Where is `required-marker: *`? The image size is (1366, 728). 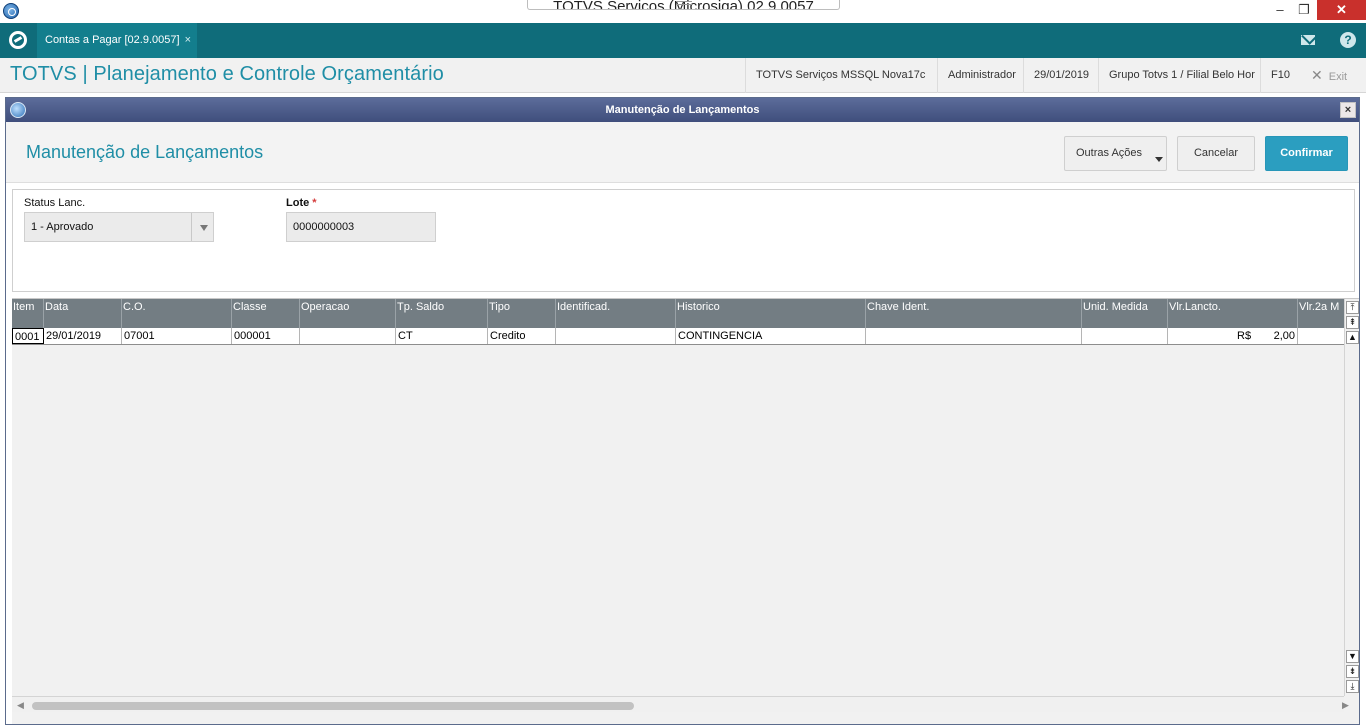 required-marker: * is located at coordinates (314, 203).